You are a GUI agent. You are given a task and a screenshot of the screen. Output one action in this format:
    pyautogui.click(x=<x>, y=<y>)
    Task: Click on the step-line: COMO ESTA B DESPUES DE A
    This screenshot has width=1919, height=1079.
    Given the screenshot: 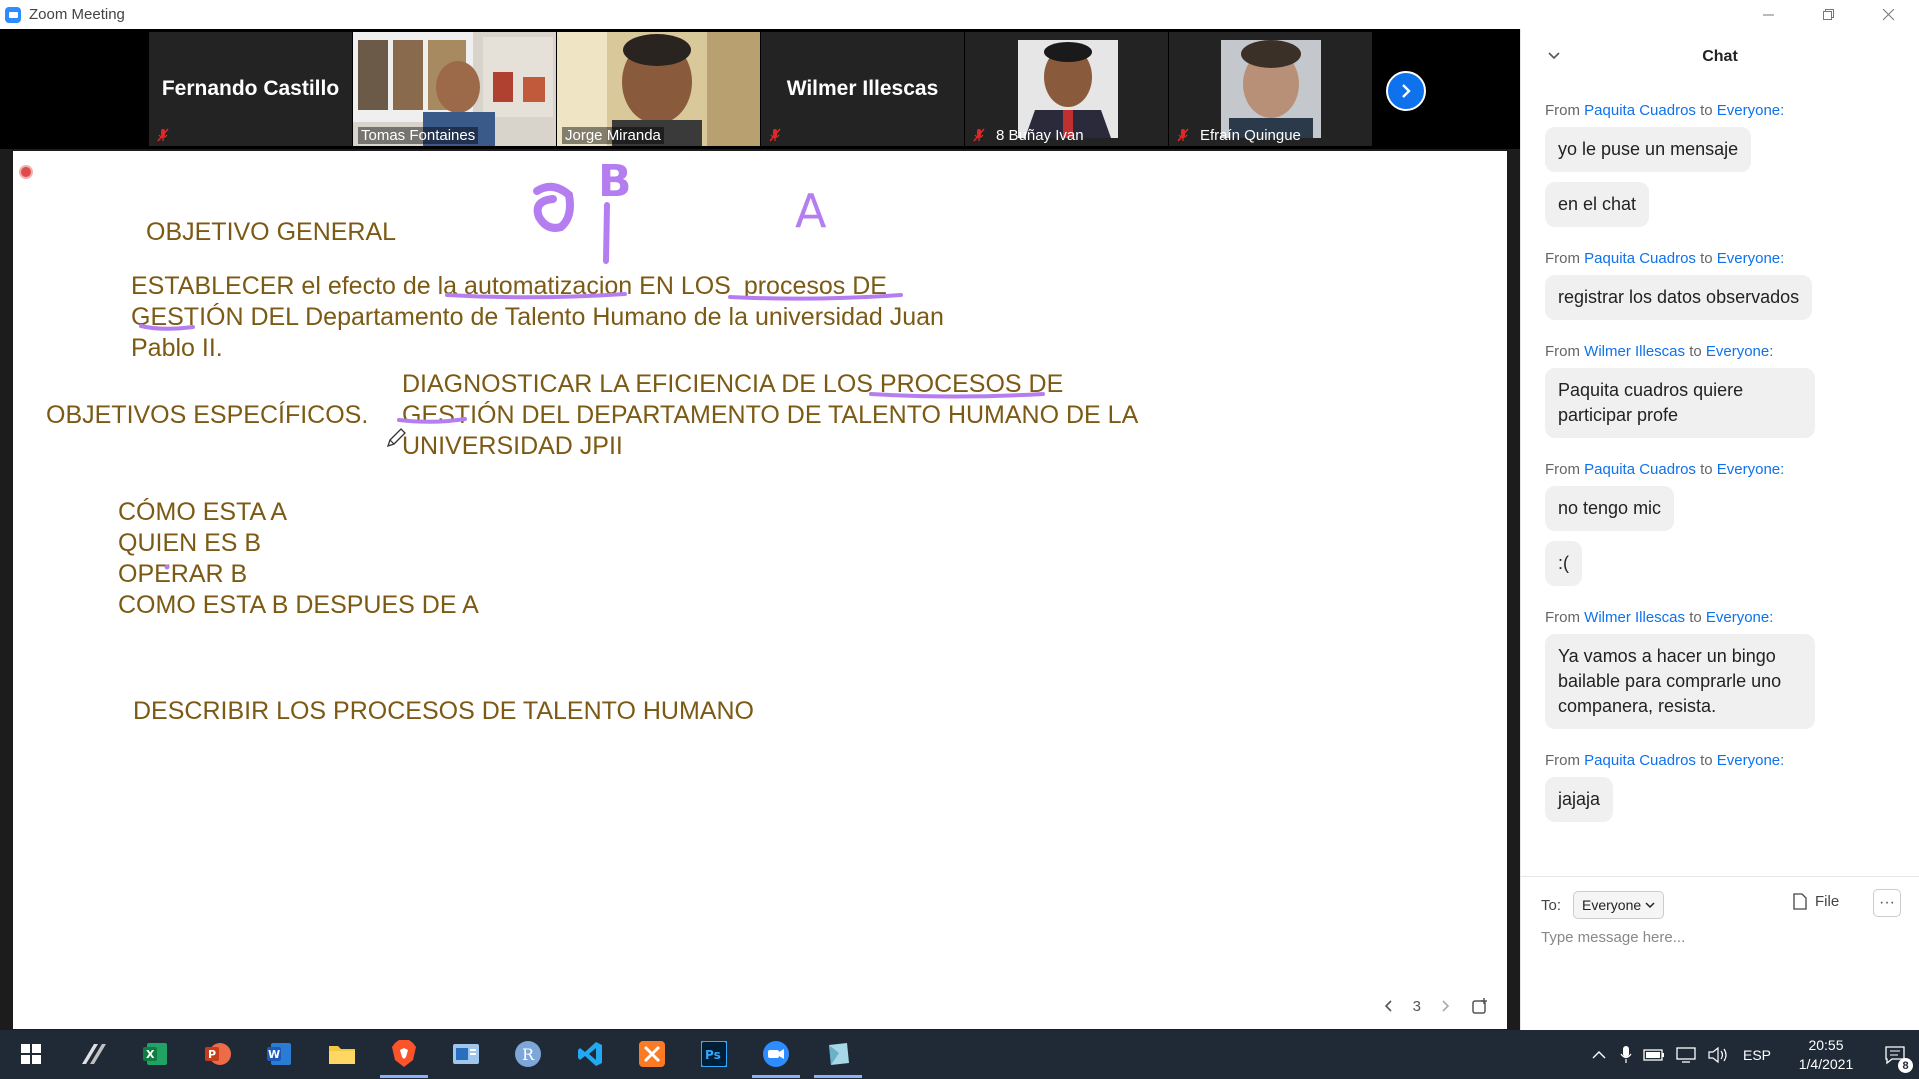 What is the action you would take?
    pyautogui.click(x=298, y=605)
    